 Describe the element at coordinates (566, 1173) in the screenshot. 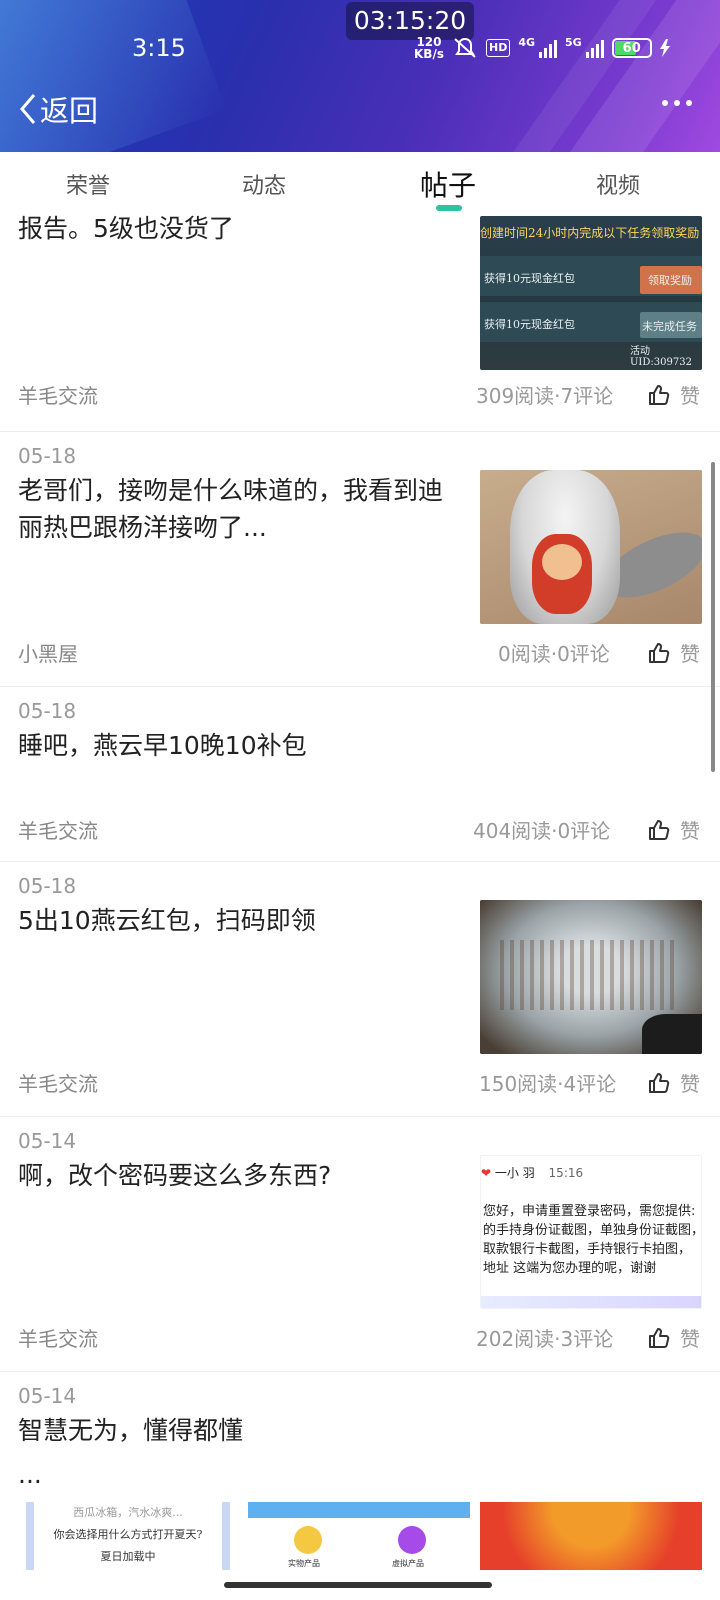

I see `thumb-chat-time: 15:16` at that location.